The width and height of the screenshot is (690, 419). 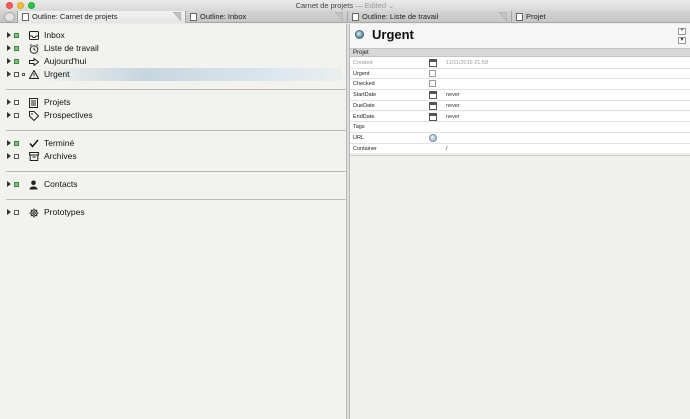 What do you see at coordinates (359, 127) in the screenshot?
I see `property-key: Tags` at bounding box center [359, 127].